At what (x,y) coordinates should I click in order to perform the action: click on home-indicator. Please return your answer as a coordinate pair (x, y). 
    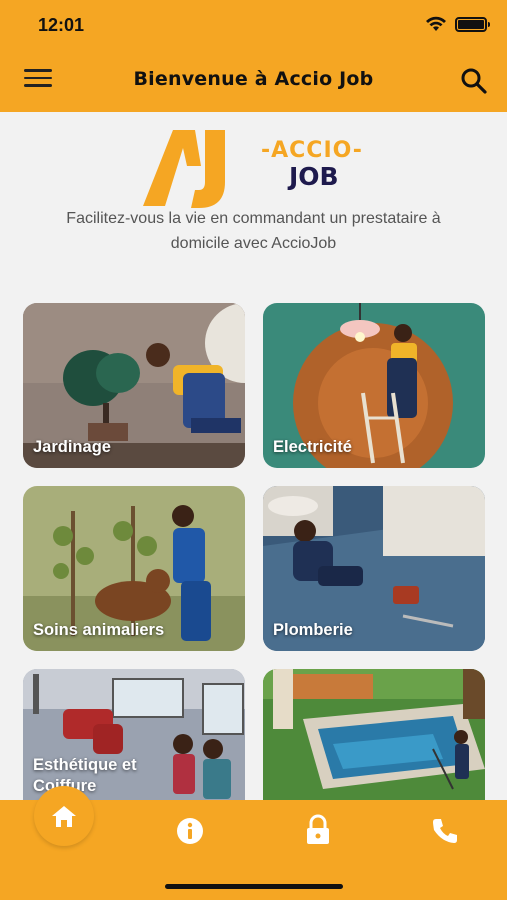
    Looking at the image, I should click on (254, 886).